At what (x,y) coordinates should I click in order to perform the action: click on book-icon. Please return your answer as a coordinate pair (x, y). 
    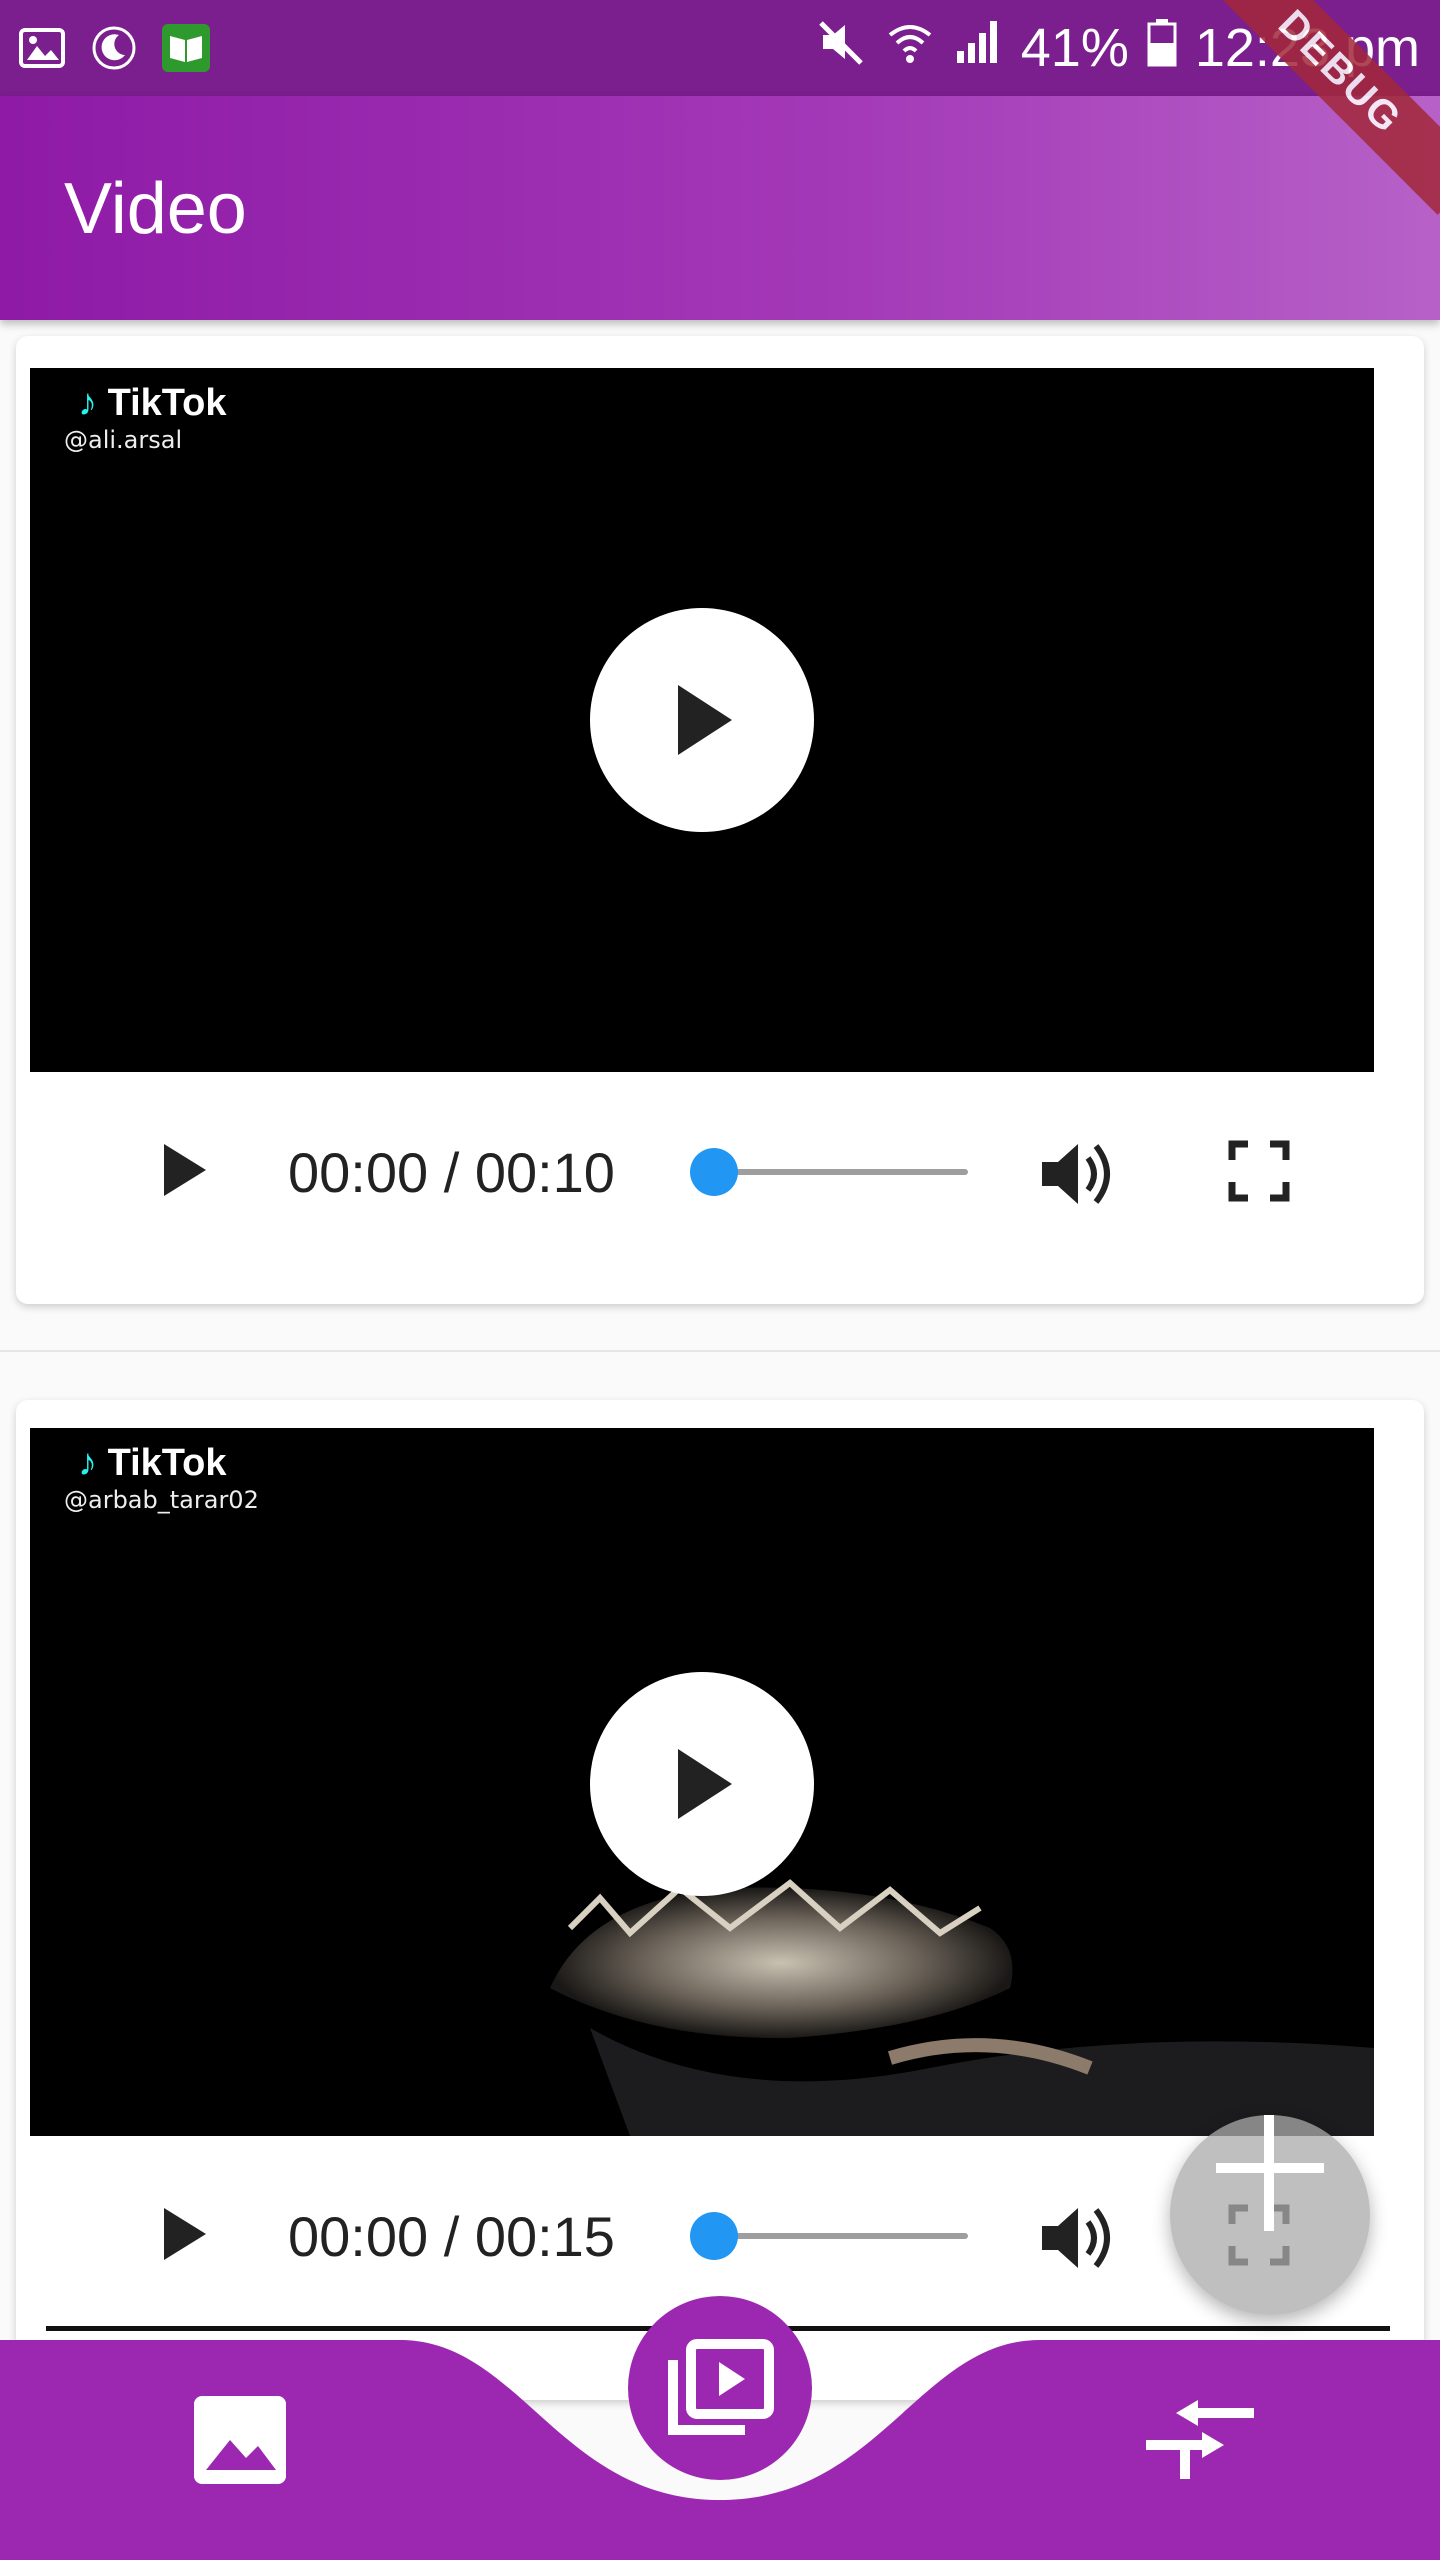
    Looking at the image, I should click on (186, 48).